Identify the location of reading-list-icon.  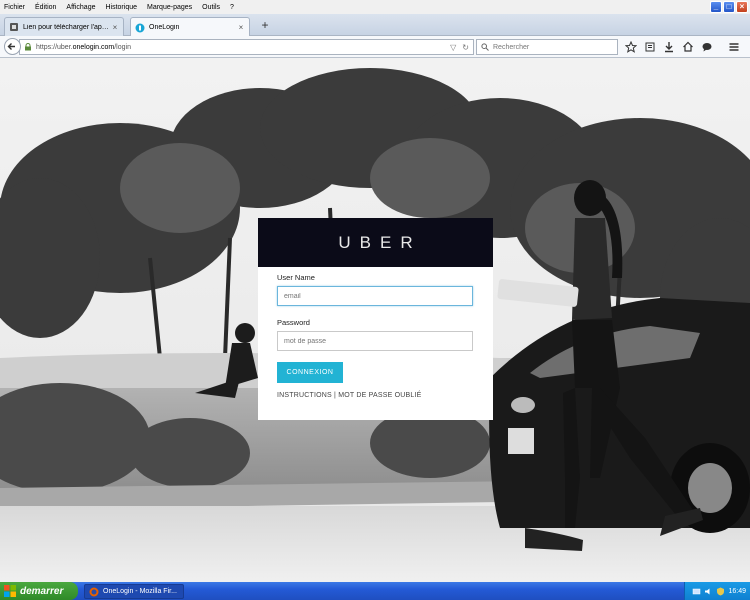
(650, 47).